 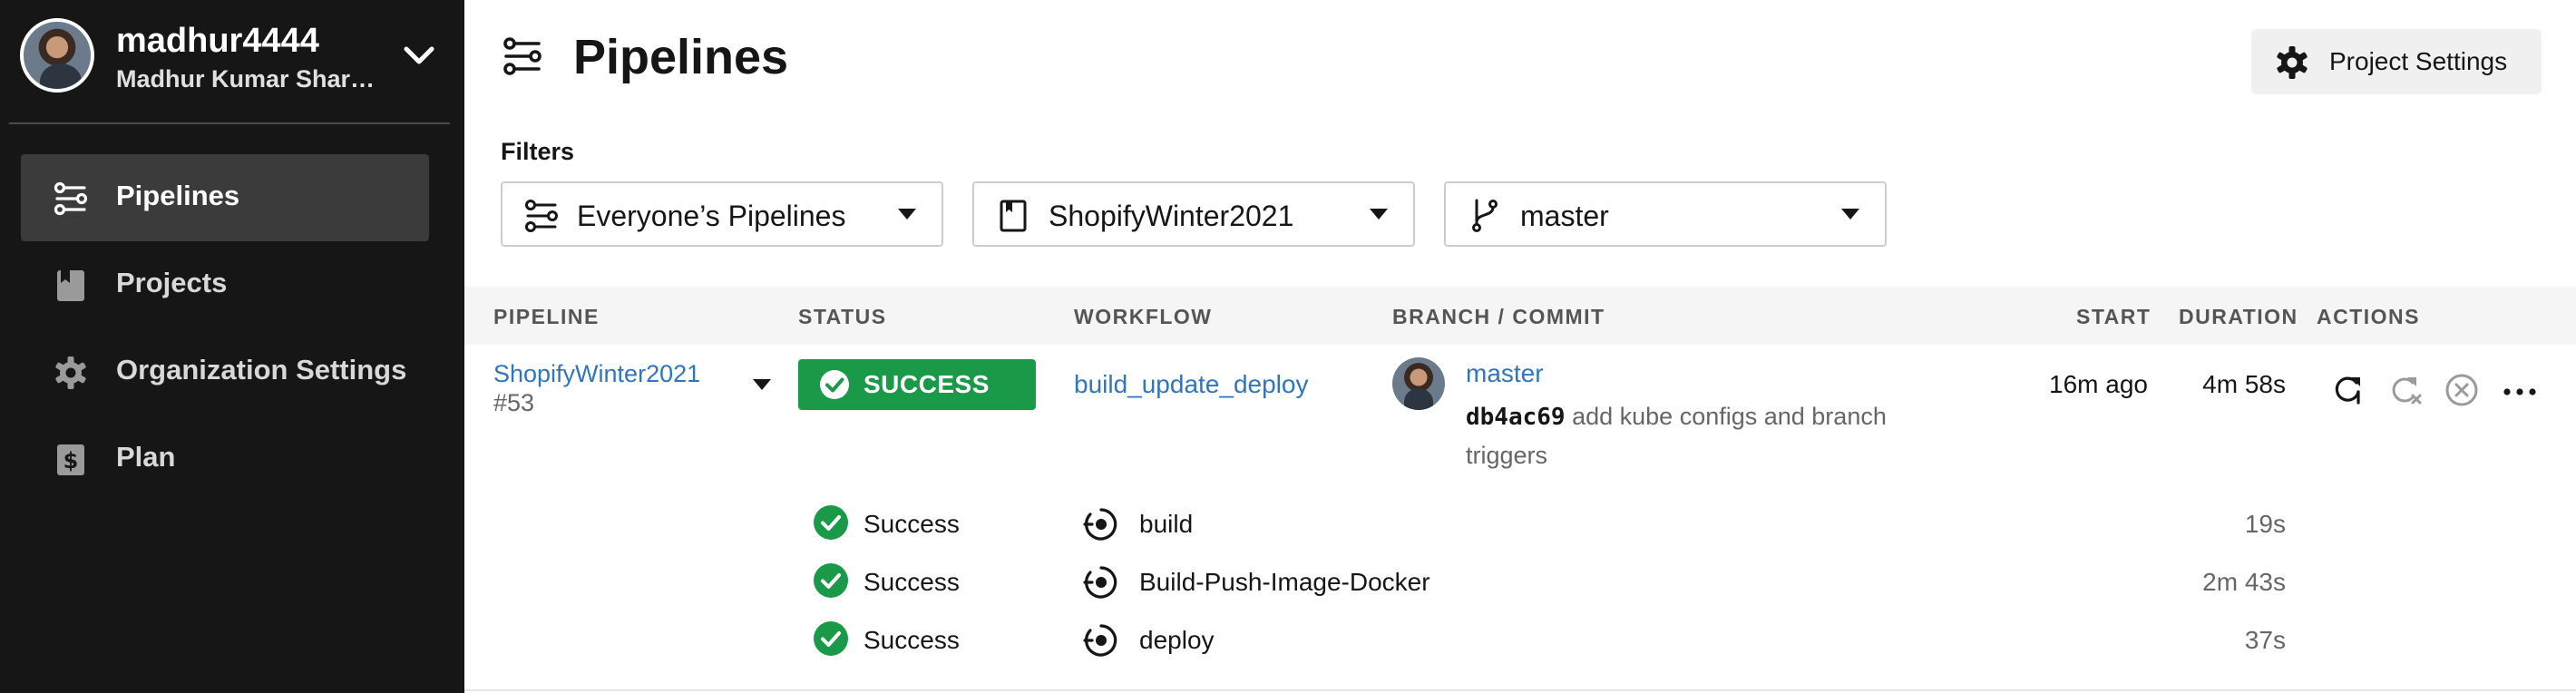 I want to click on project-settings-label: Project Settings, so click(x=2418, y=61).